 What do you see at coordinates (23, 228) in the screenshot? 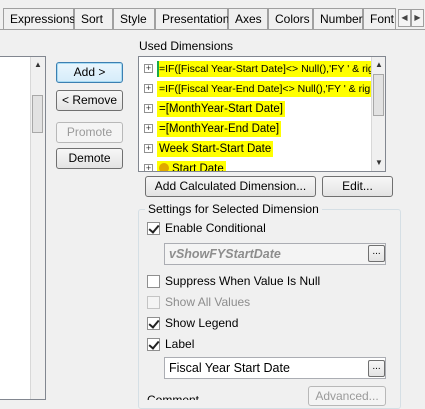
I see `available-fields-list: ▲` at bounding box center [23, 228].